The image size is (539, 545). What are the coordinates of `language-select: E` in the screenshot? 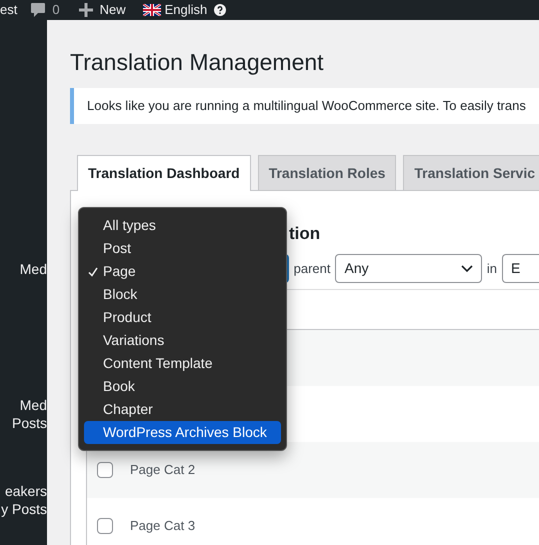 It's located at (520, 268).